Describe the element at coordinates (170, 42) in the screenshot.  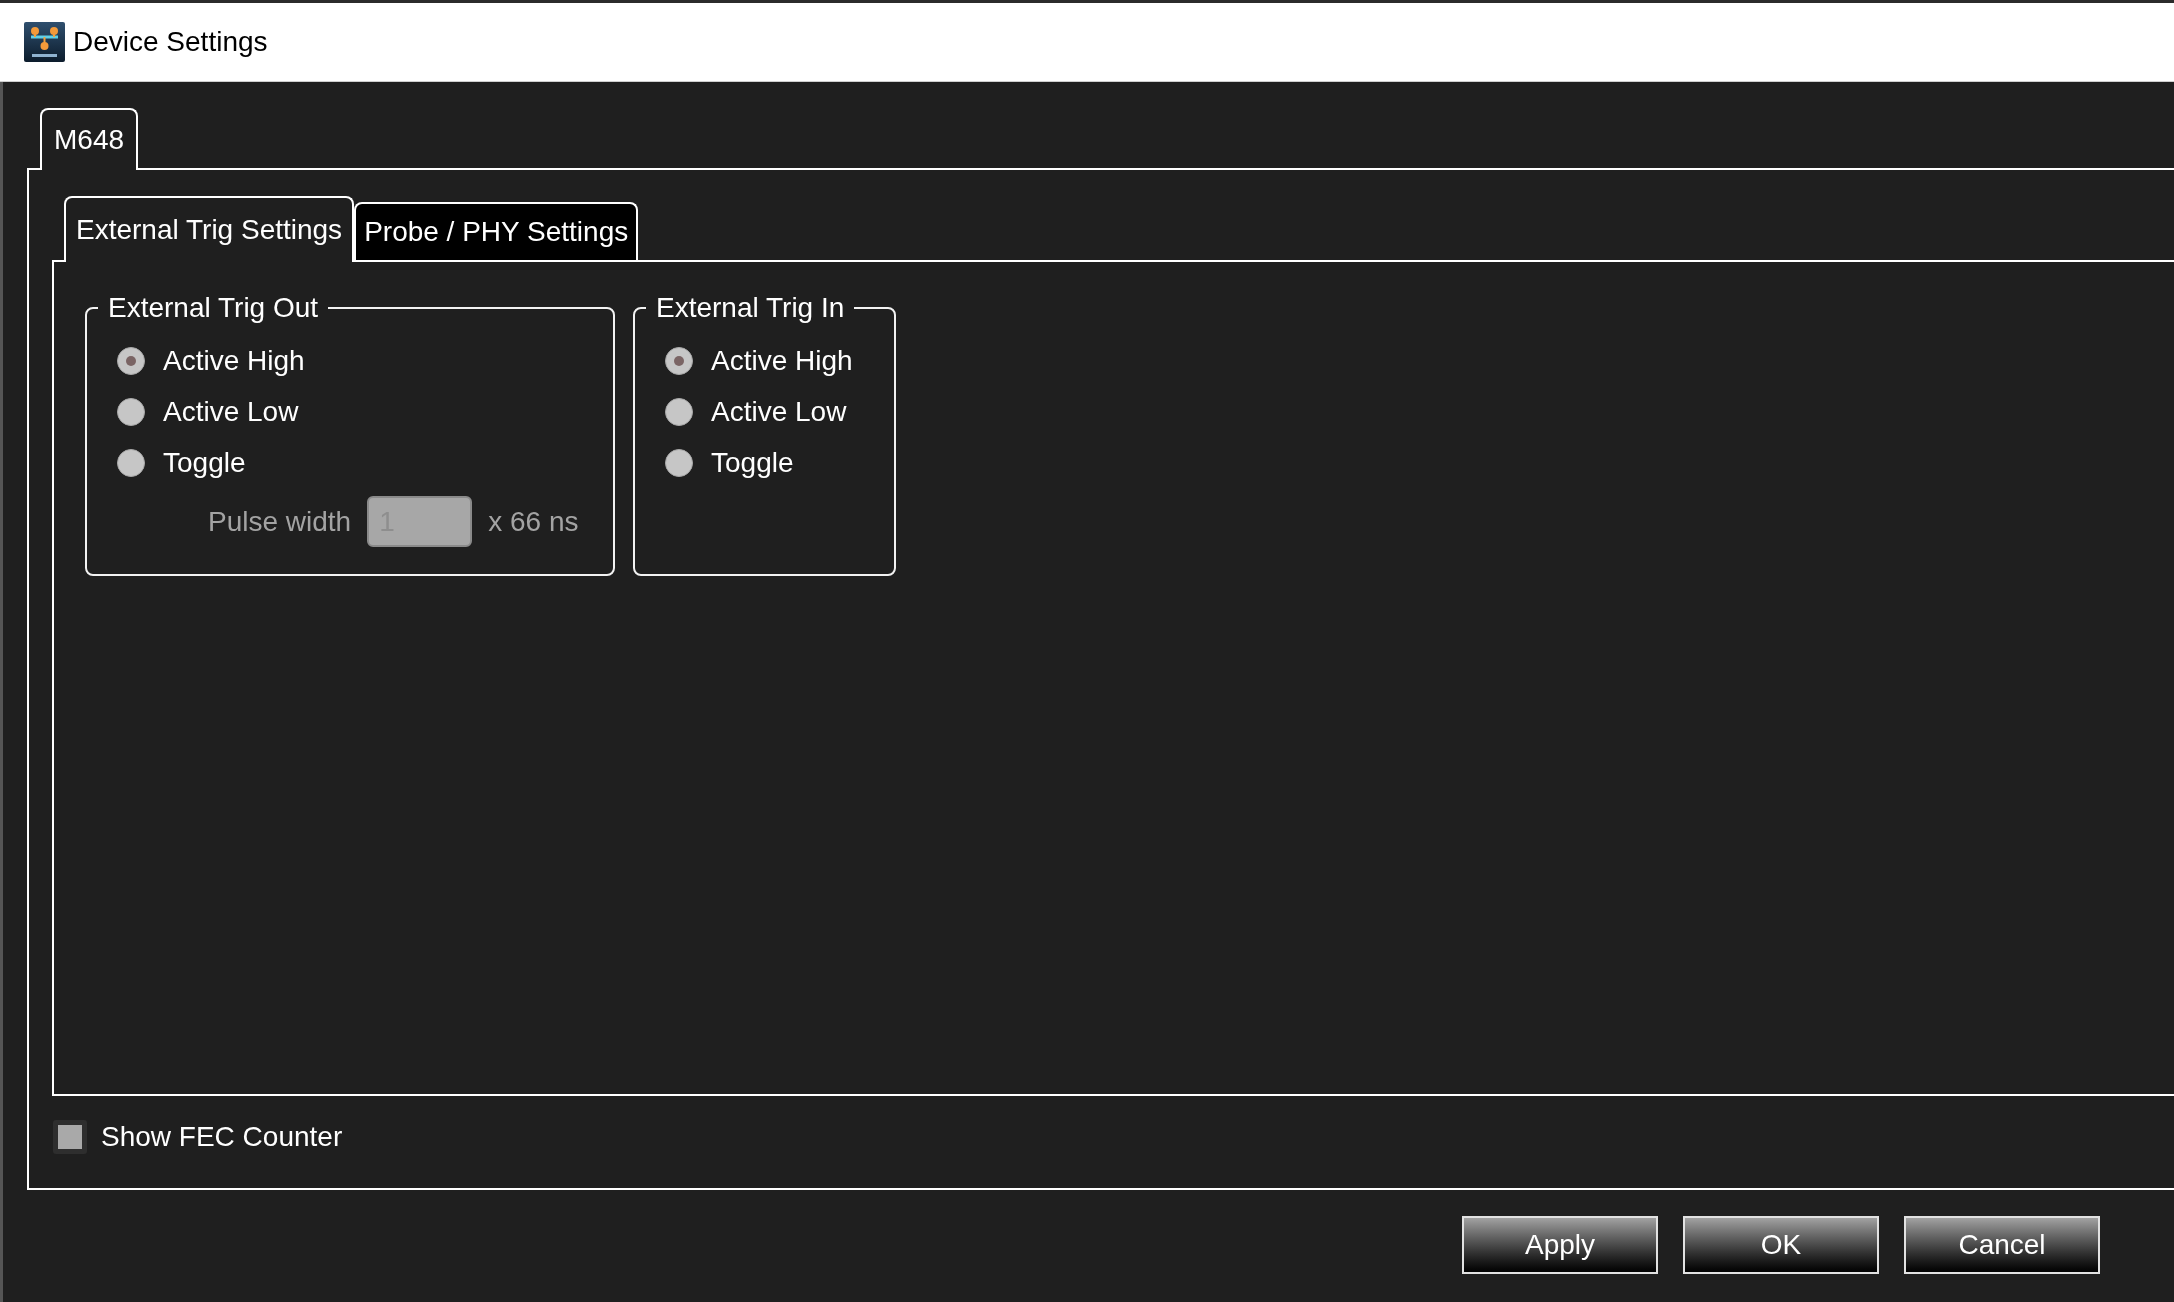
I see `window-title: Device Settings` at that location.